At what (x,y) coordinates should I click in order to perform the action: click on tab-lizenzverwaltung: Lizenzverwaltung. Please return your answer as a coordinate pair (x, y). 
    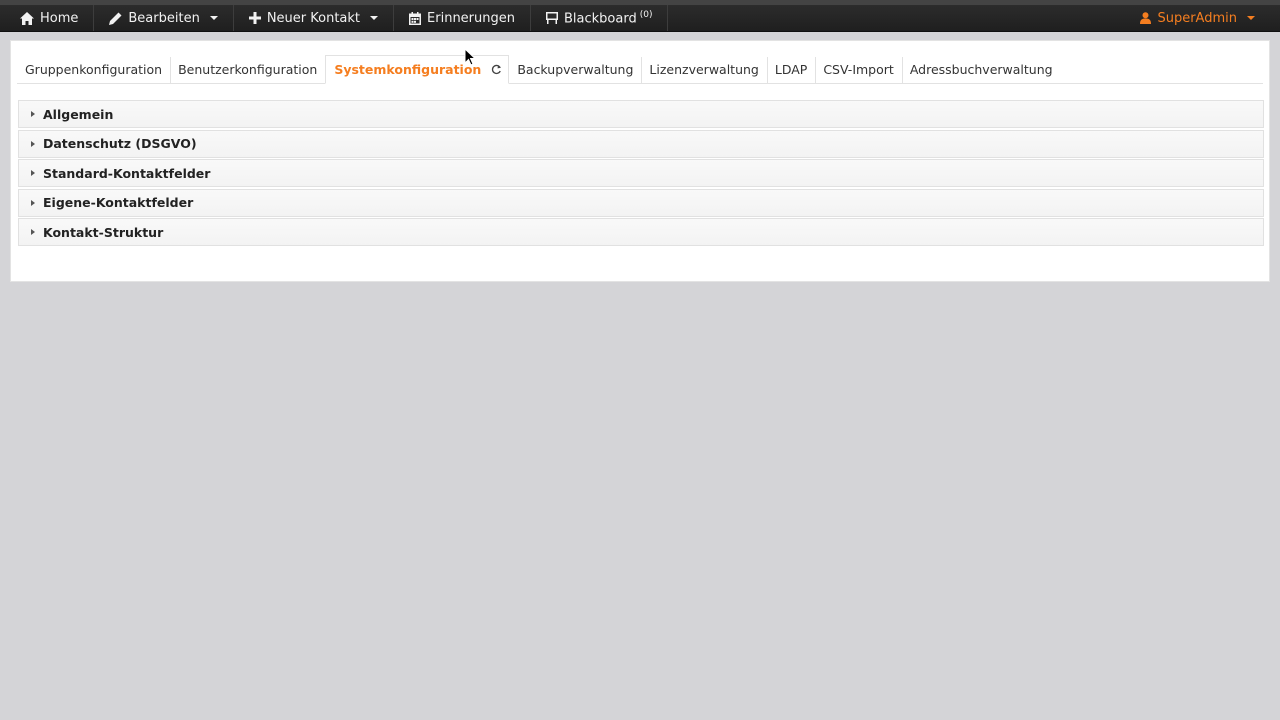
    Looking at the image, I should click on (703, 69).